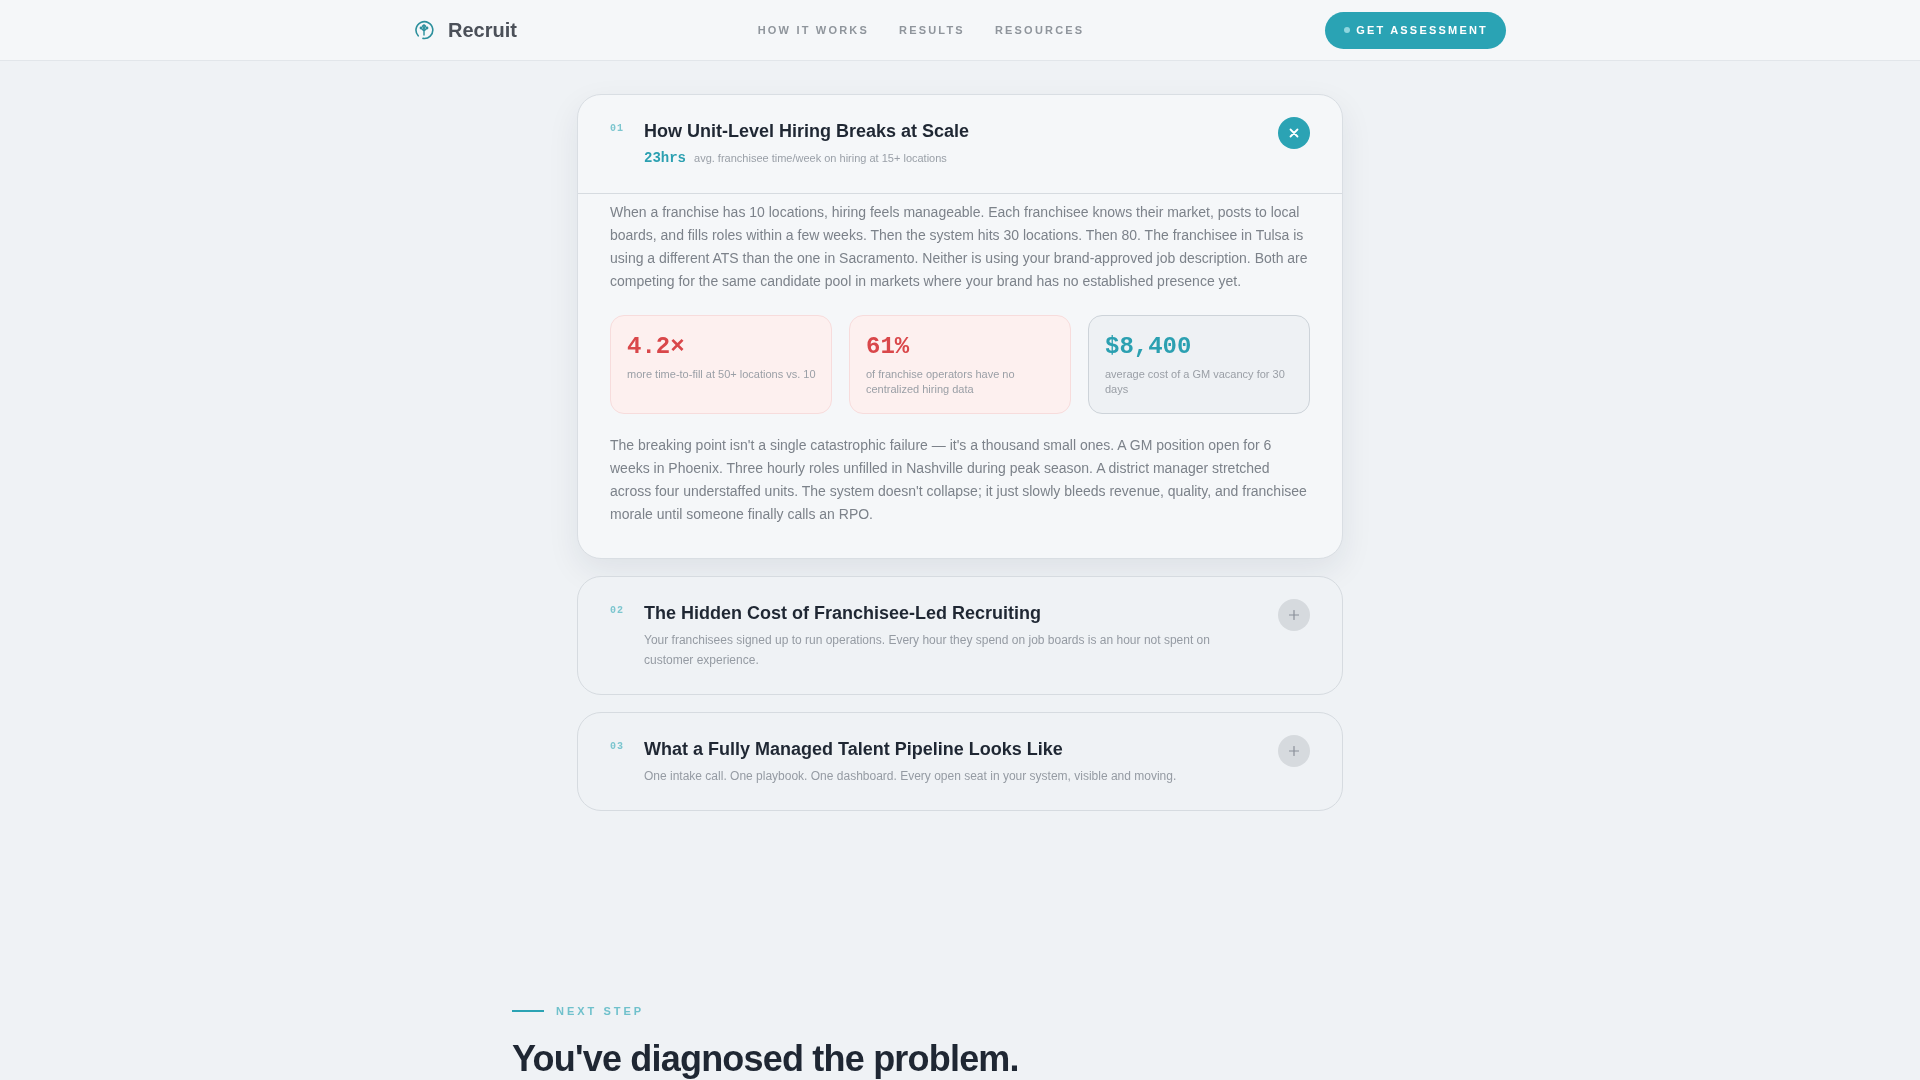 Image resolution: width=1920 pixels, height=1080 pixels. I want to click on close-icon, so click(1294, 133).